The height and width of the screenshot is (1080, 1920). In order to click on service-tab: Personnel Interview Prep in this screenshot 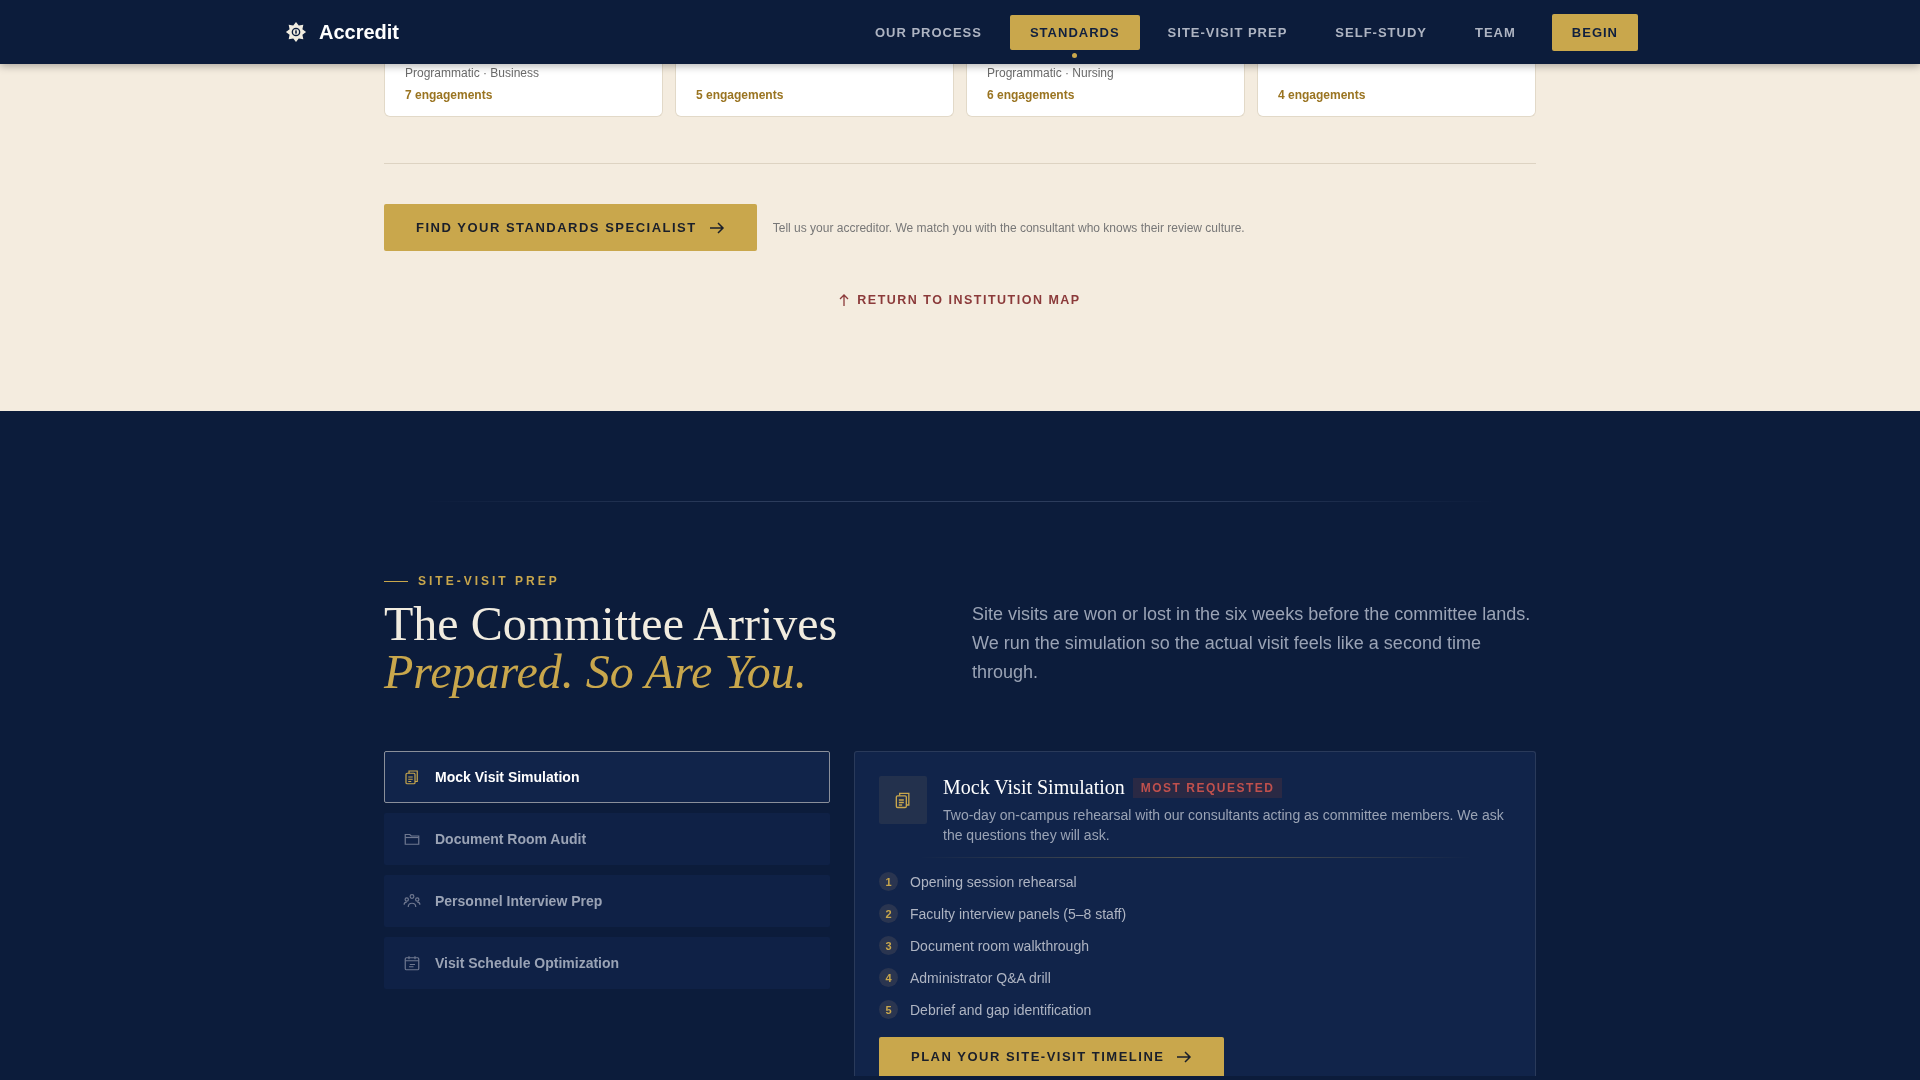, I will do `click(607, 901)`.